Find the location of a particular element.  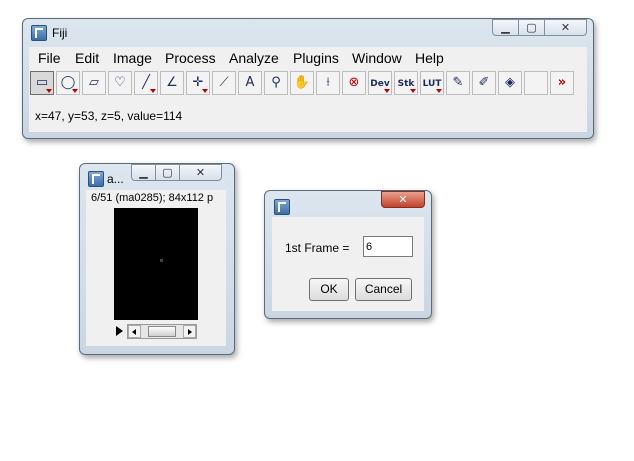

image-window-content: 6/51 (ma0285); 84x112 p is located at coordinates (156, 268).